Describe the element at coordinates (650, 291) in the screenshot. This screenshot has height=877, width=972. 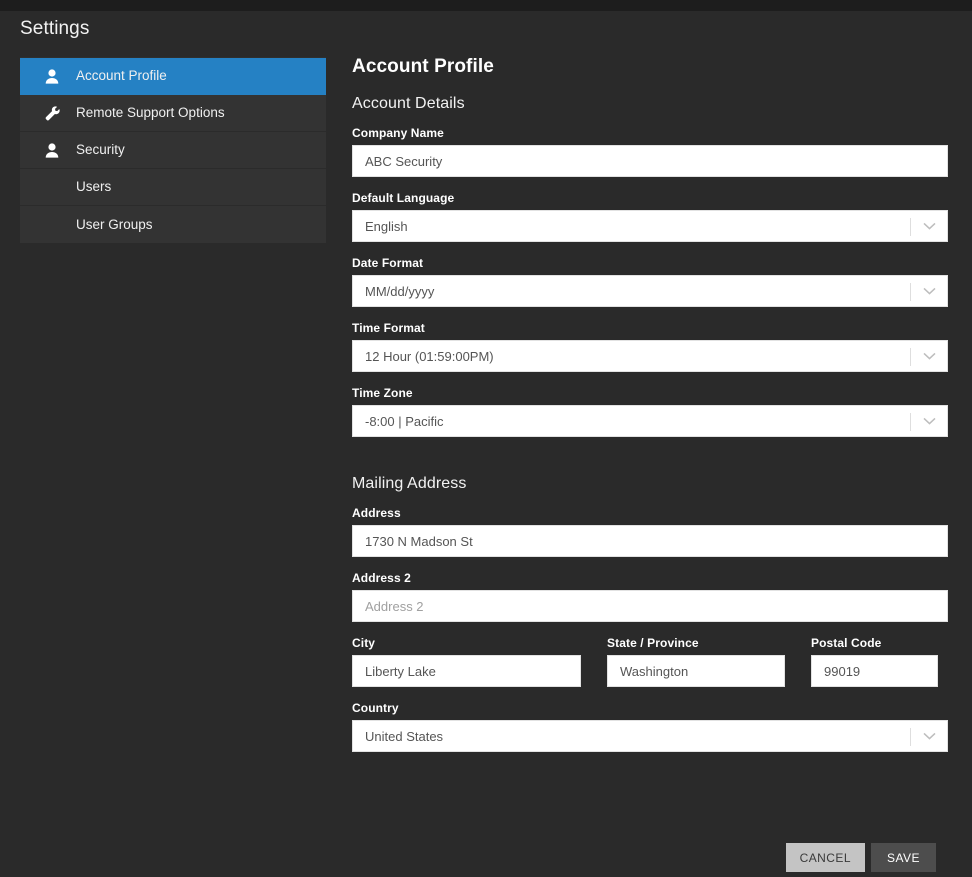
I see `date-format-select: MM/dd/yyyy` at that location.